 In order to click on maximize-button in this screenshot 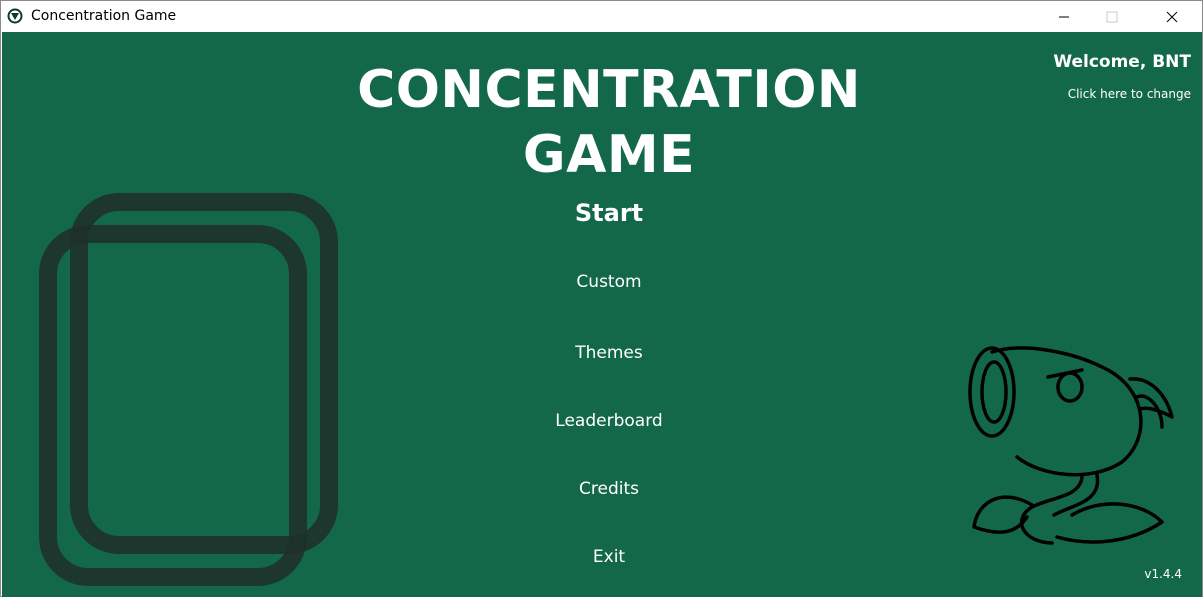, I will do `click(1112, 16)`.